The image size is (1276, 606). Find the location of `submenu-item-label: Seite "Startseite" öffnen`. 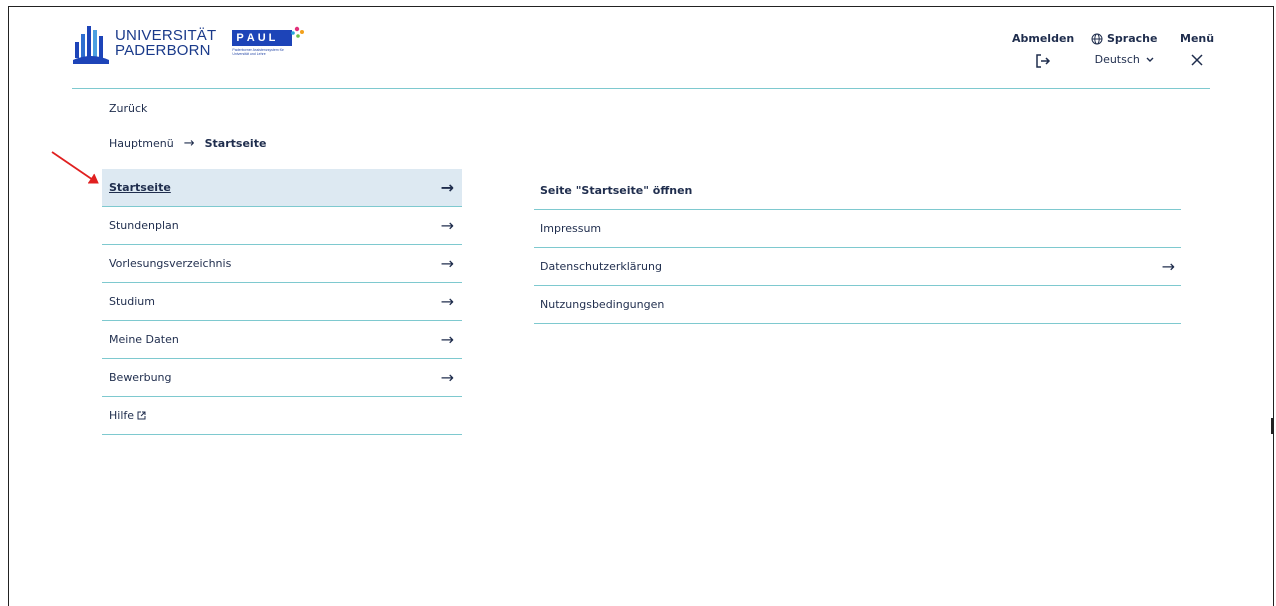

submenu-item-label: Seite "Startseite" öffnen is located at coordinates (616, 190).